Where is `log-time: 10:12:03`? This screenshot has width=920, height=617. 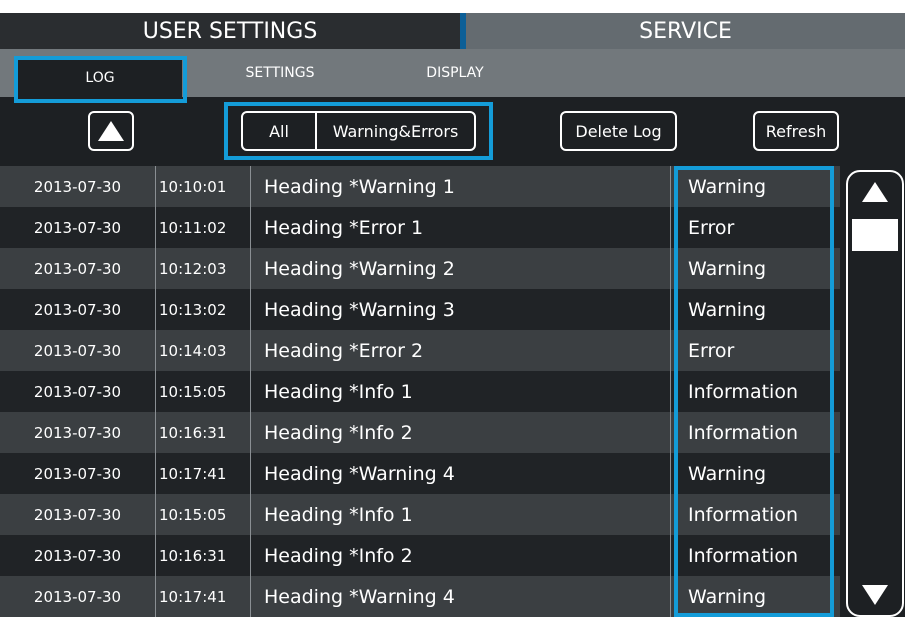
log-time: 10:12:03 is located at coordinates (193, 268).